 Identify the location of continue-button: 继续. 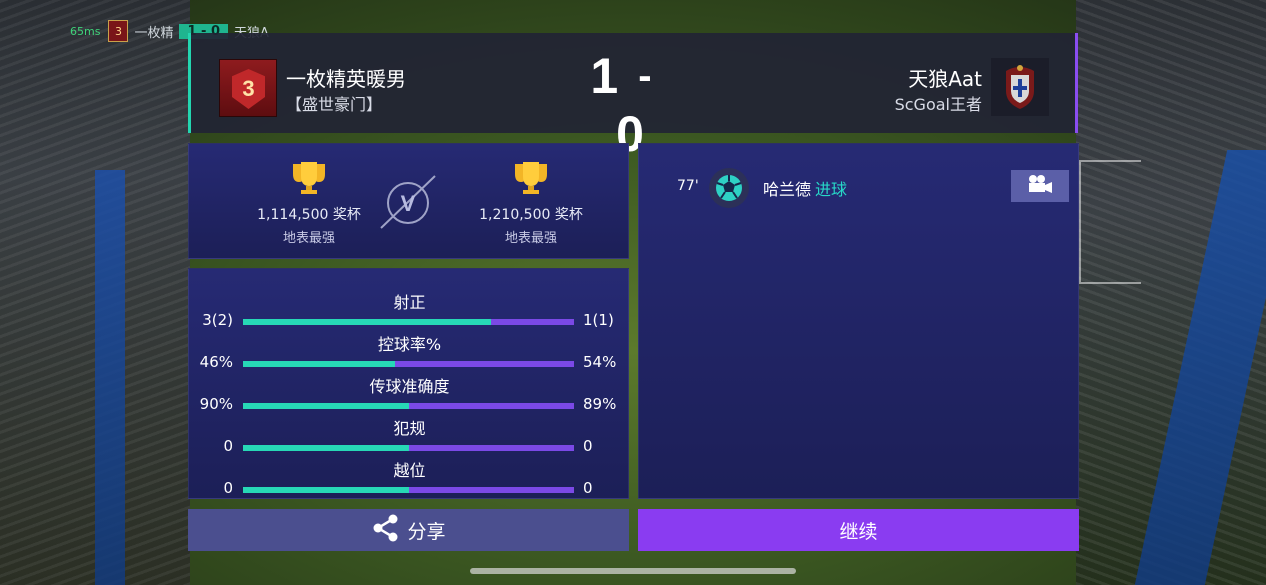
(858, 530).